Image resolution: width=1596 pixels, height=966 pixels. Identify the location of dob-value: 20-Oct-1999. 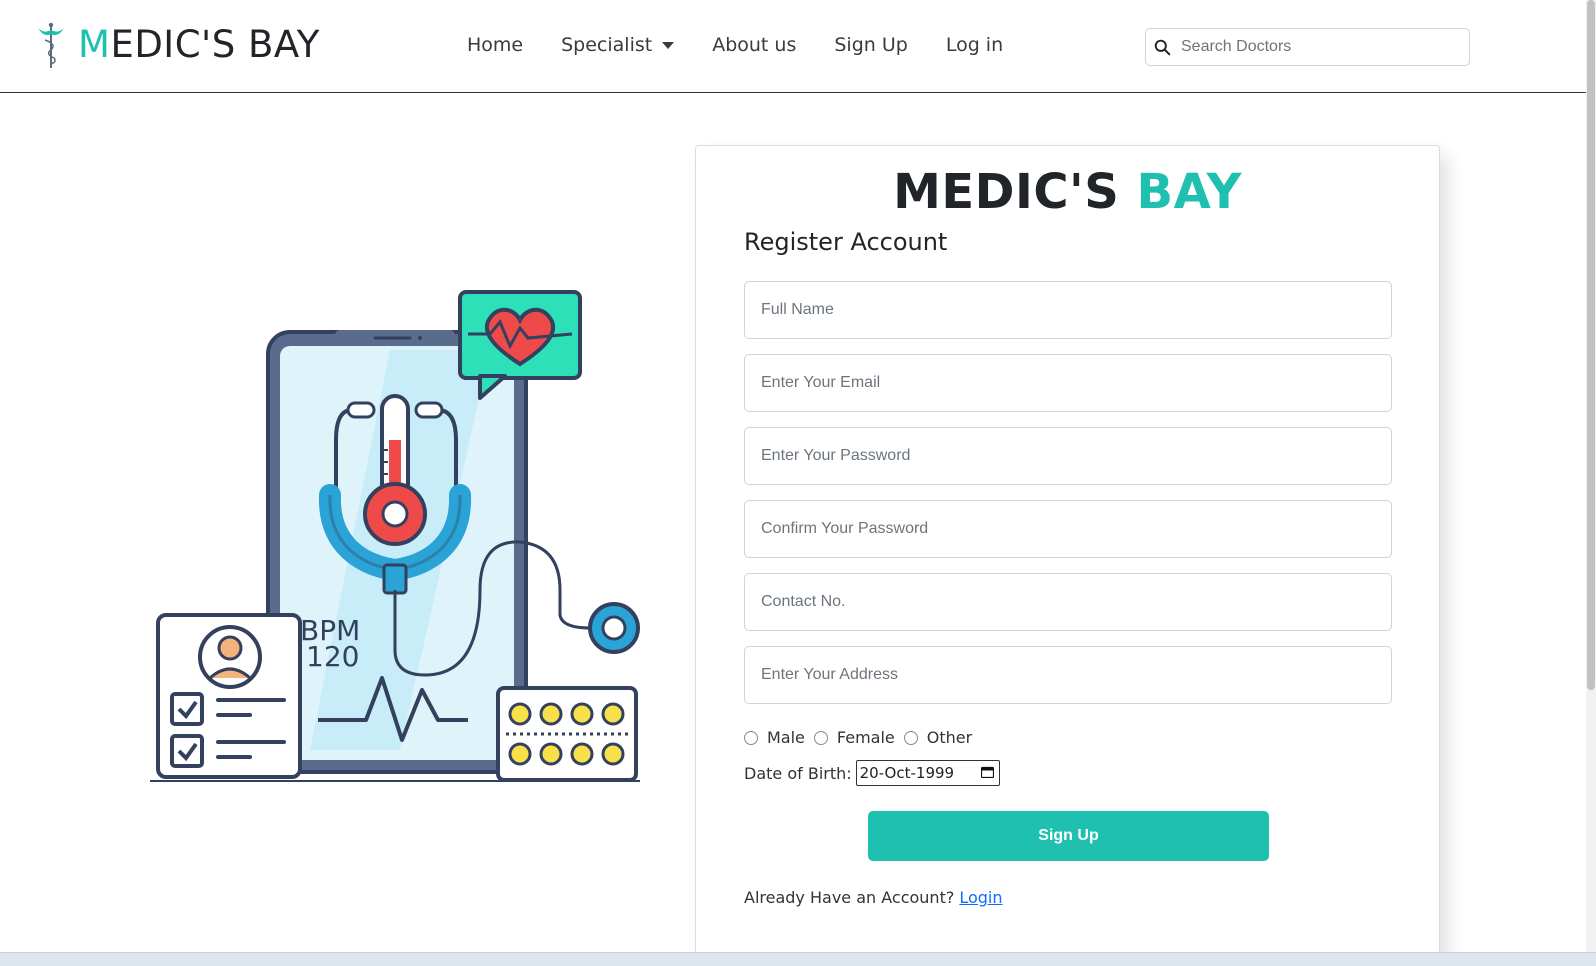
(907, 773).